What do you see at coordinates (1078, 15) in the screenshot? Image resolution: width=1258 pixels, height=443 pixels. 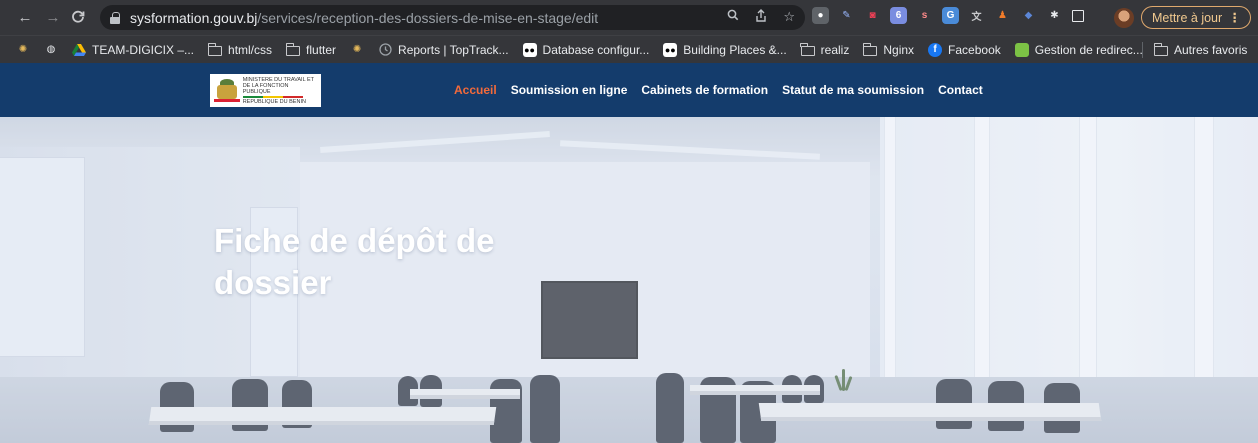 I see `side-panel-icon` at bounding box center [1078, 15].